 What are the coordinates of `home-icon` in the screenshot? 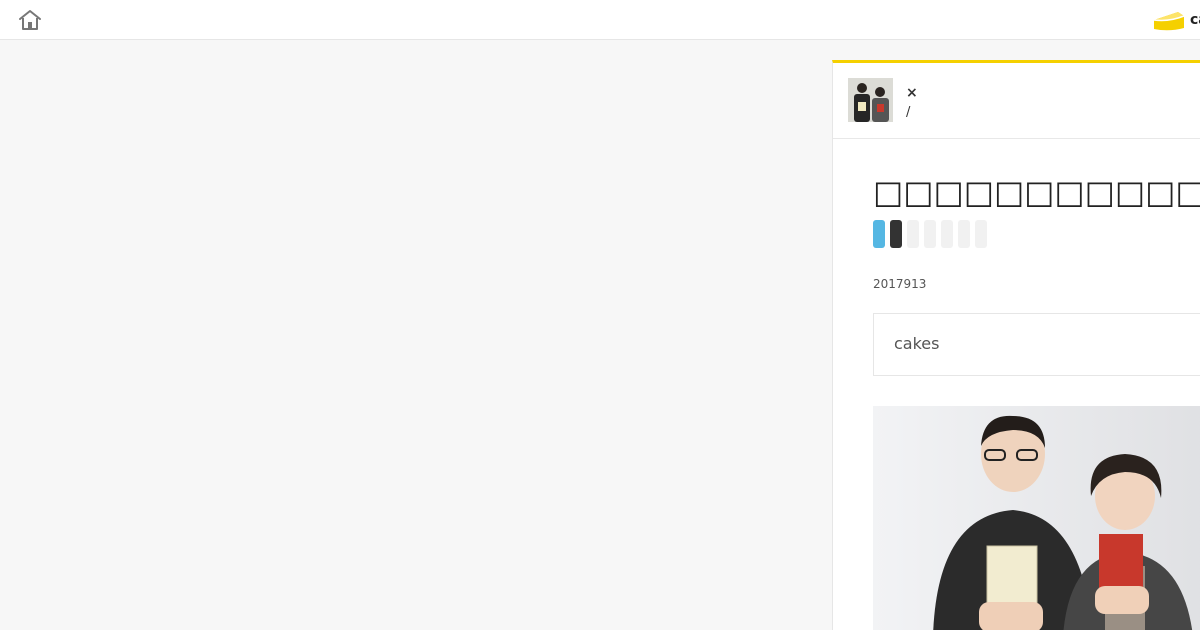 It's located at (30, 20).